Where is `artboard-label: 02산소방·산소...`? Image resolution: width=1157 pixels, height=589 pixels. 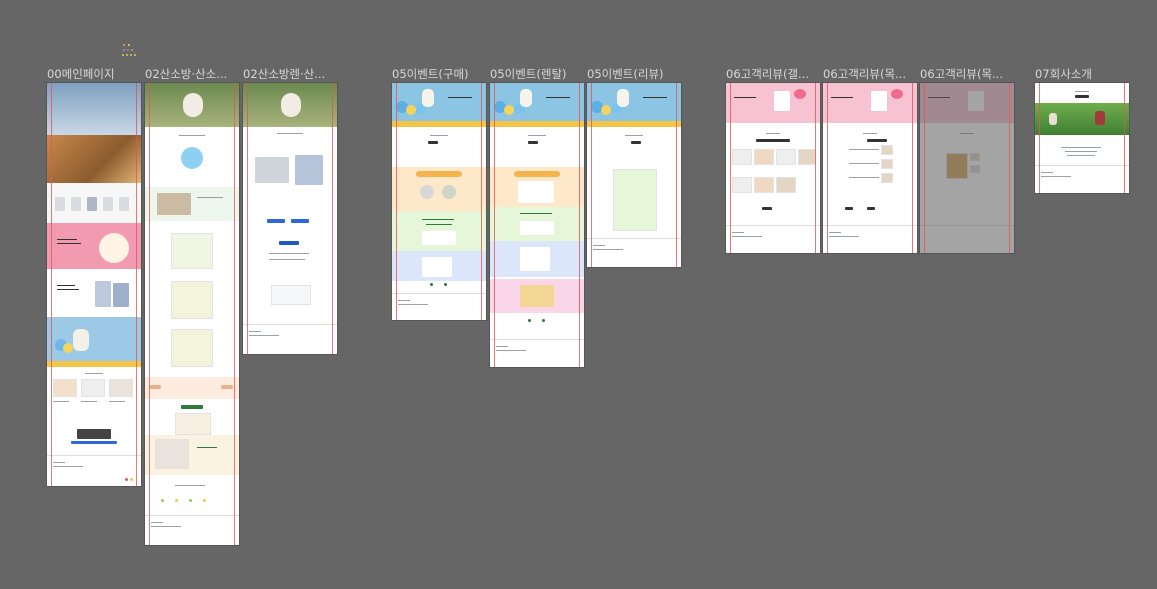
artboard-label: 02산소방·산소... is located at coordinates (192, 74).